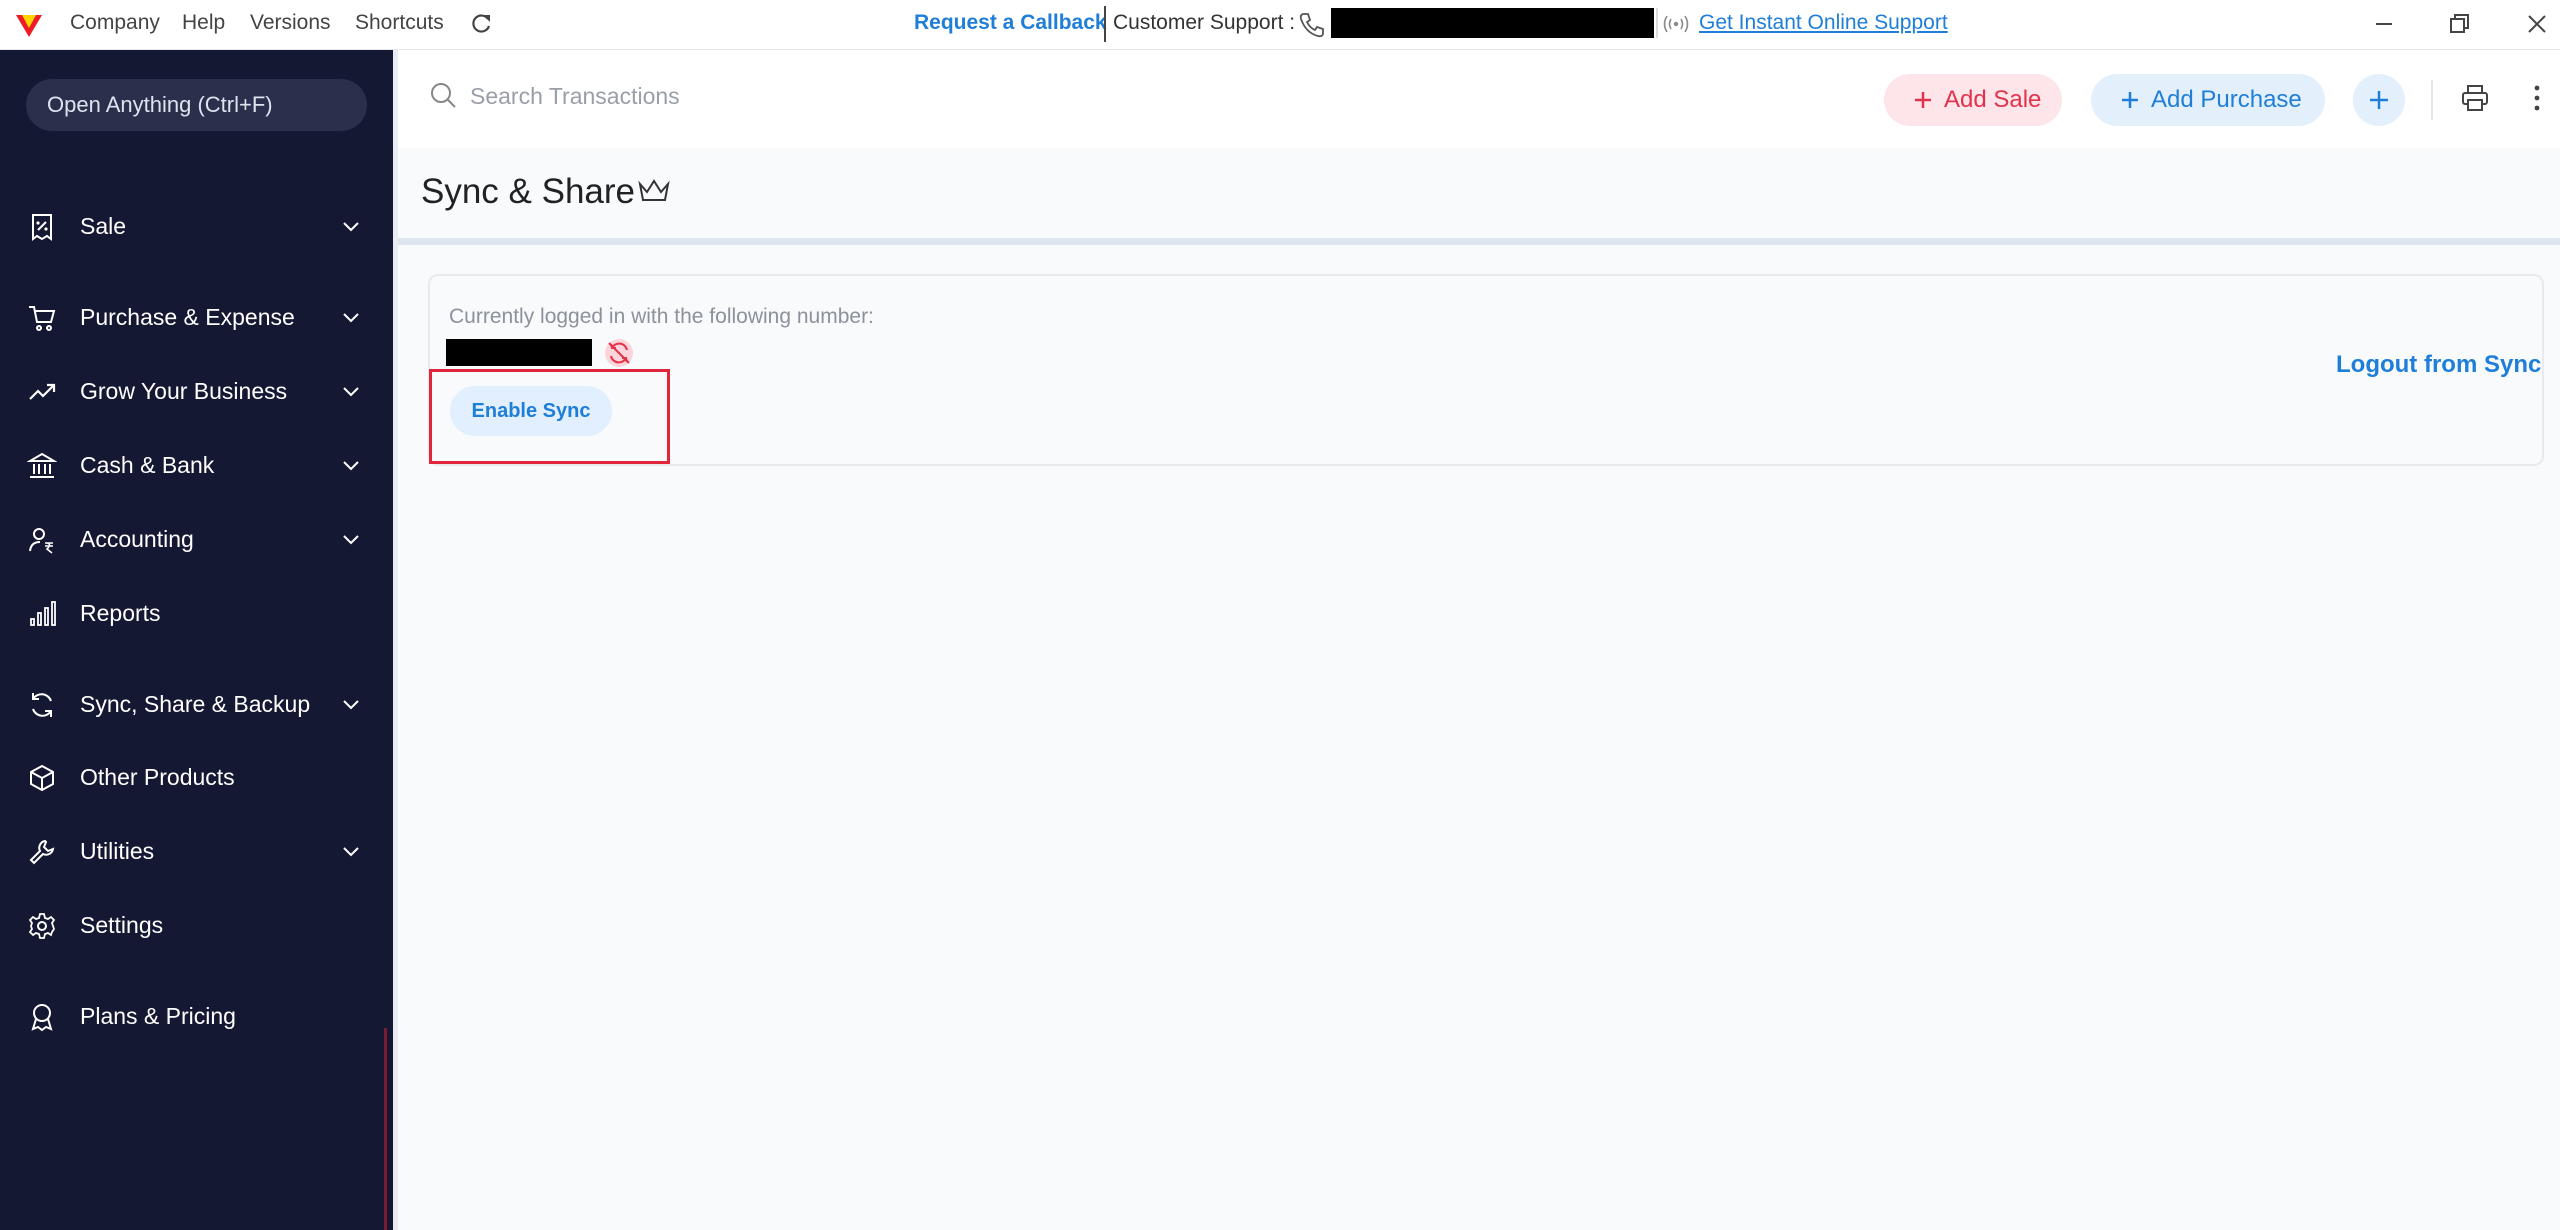  What do you see at coordinates (157, 777) in the screenshot?
I see `sidebar-item-label: Other Products` at bounding box center [157, 777].